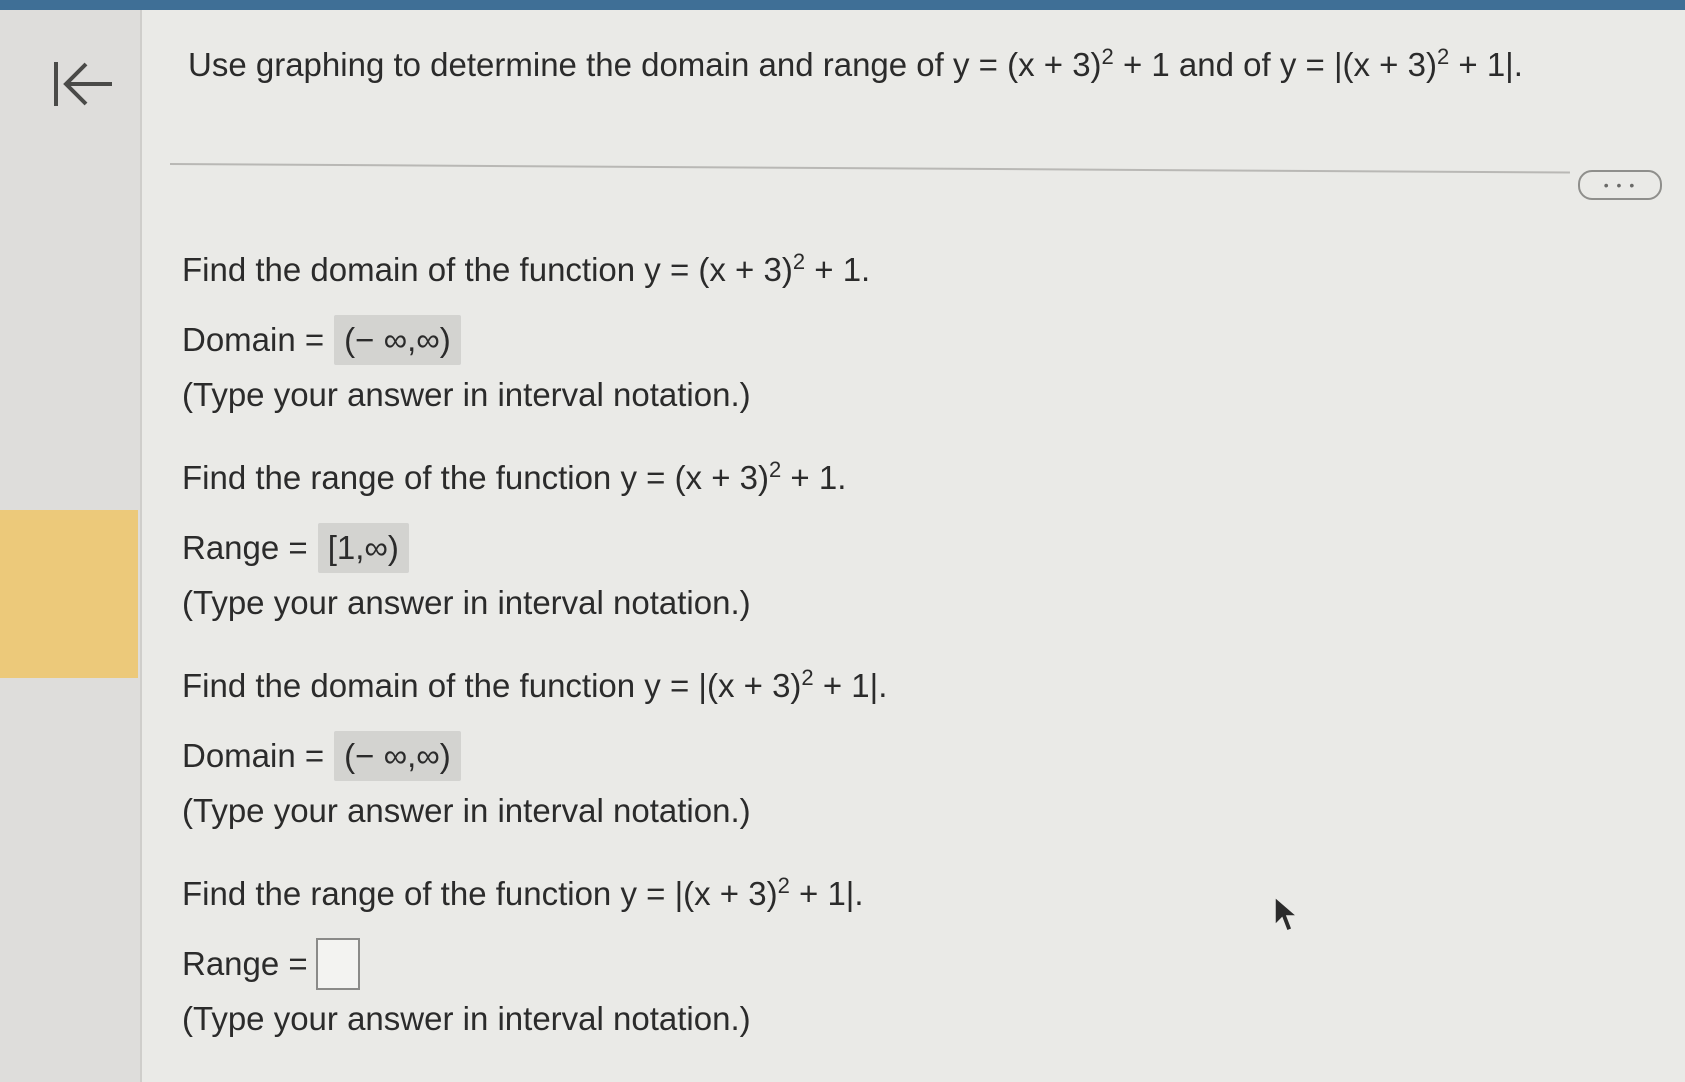  What do you see at coordinates (337, 964) in the screenshot?
I see `range-answer-input` at bounding box center [337, 964].